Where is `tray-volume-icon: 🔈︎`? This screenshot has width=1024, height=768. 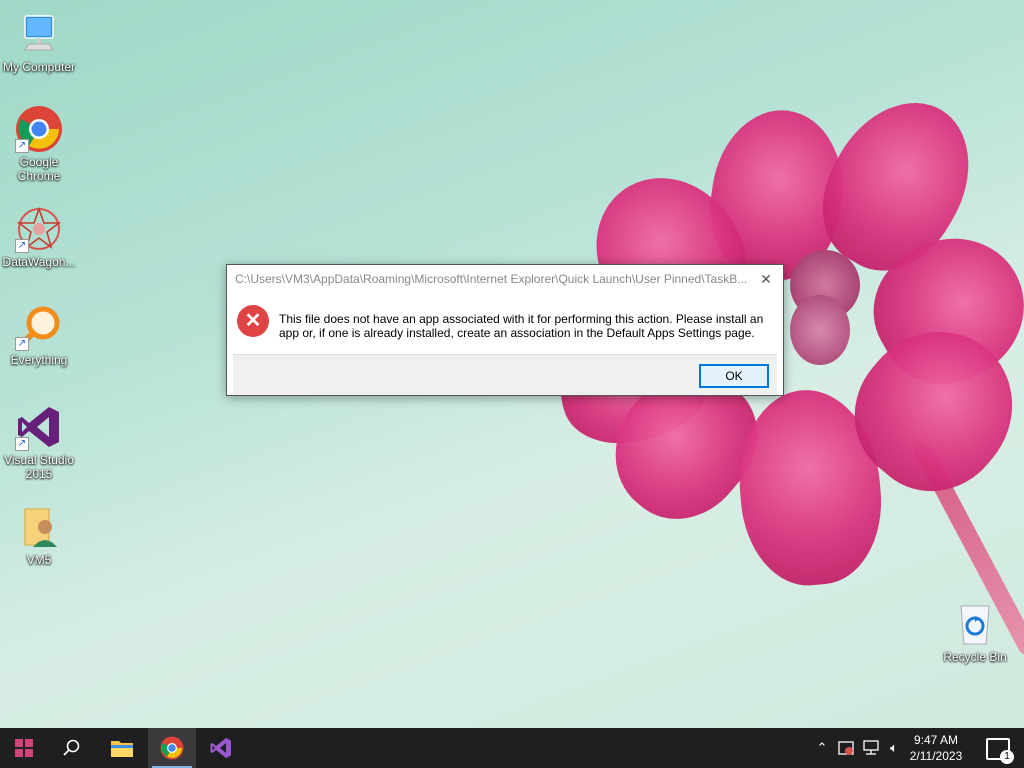
tray-volume-icon: 🔈︎ is located at coordinates (894, 748).